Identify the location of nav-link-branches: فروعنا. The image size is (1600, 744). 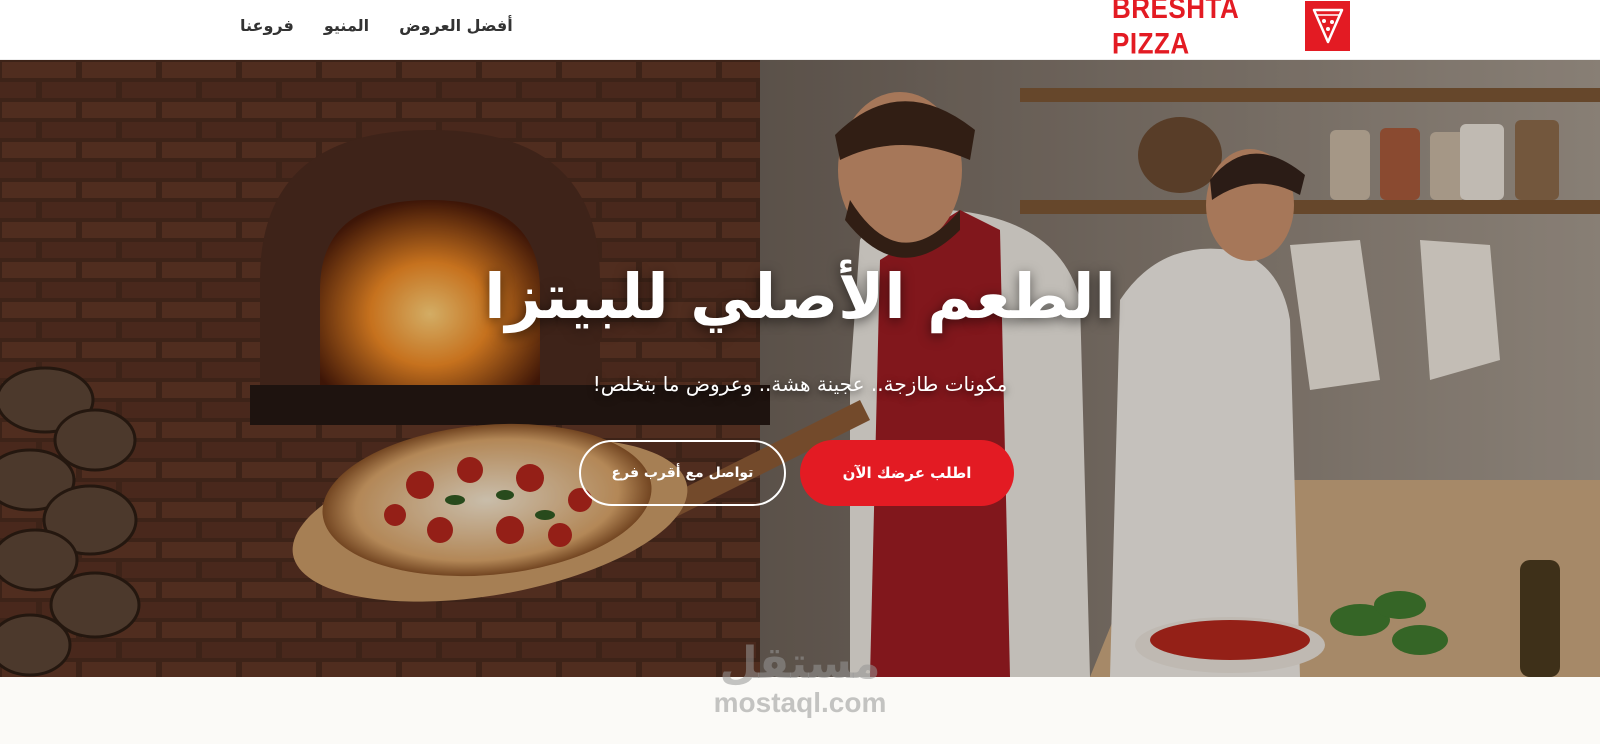
(267, 26).